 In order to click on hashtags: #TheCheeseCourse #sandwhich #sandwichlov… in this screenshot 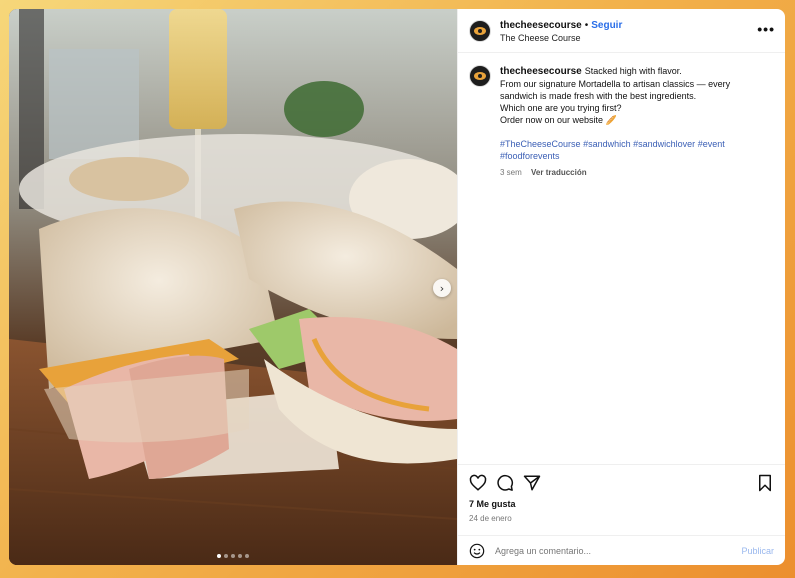, I will do `click(615, 150)`.